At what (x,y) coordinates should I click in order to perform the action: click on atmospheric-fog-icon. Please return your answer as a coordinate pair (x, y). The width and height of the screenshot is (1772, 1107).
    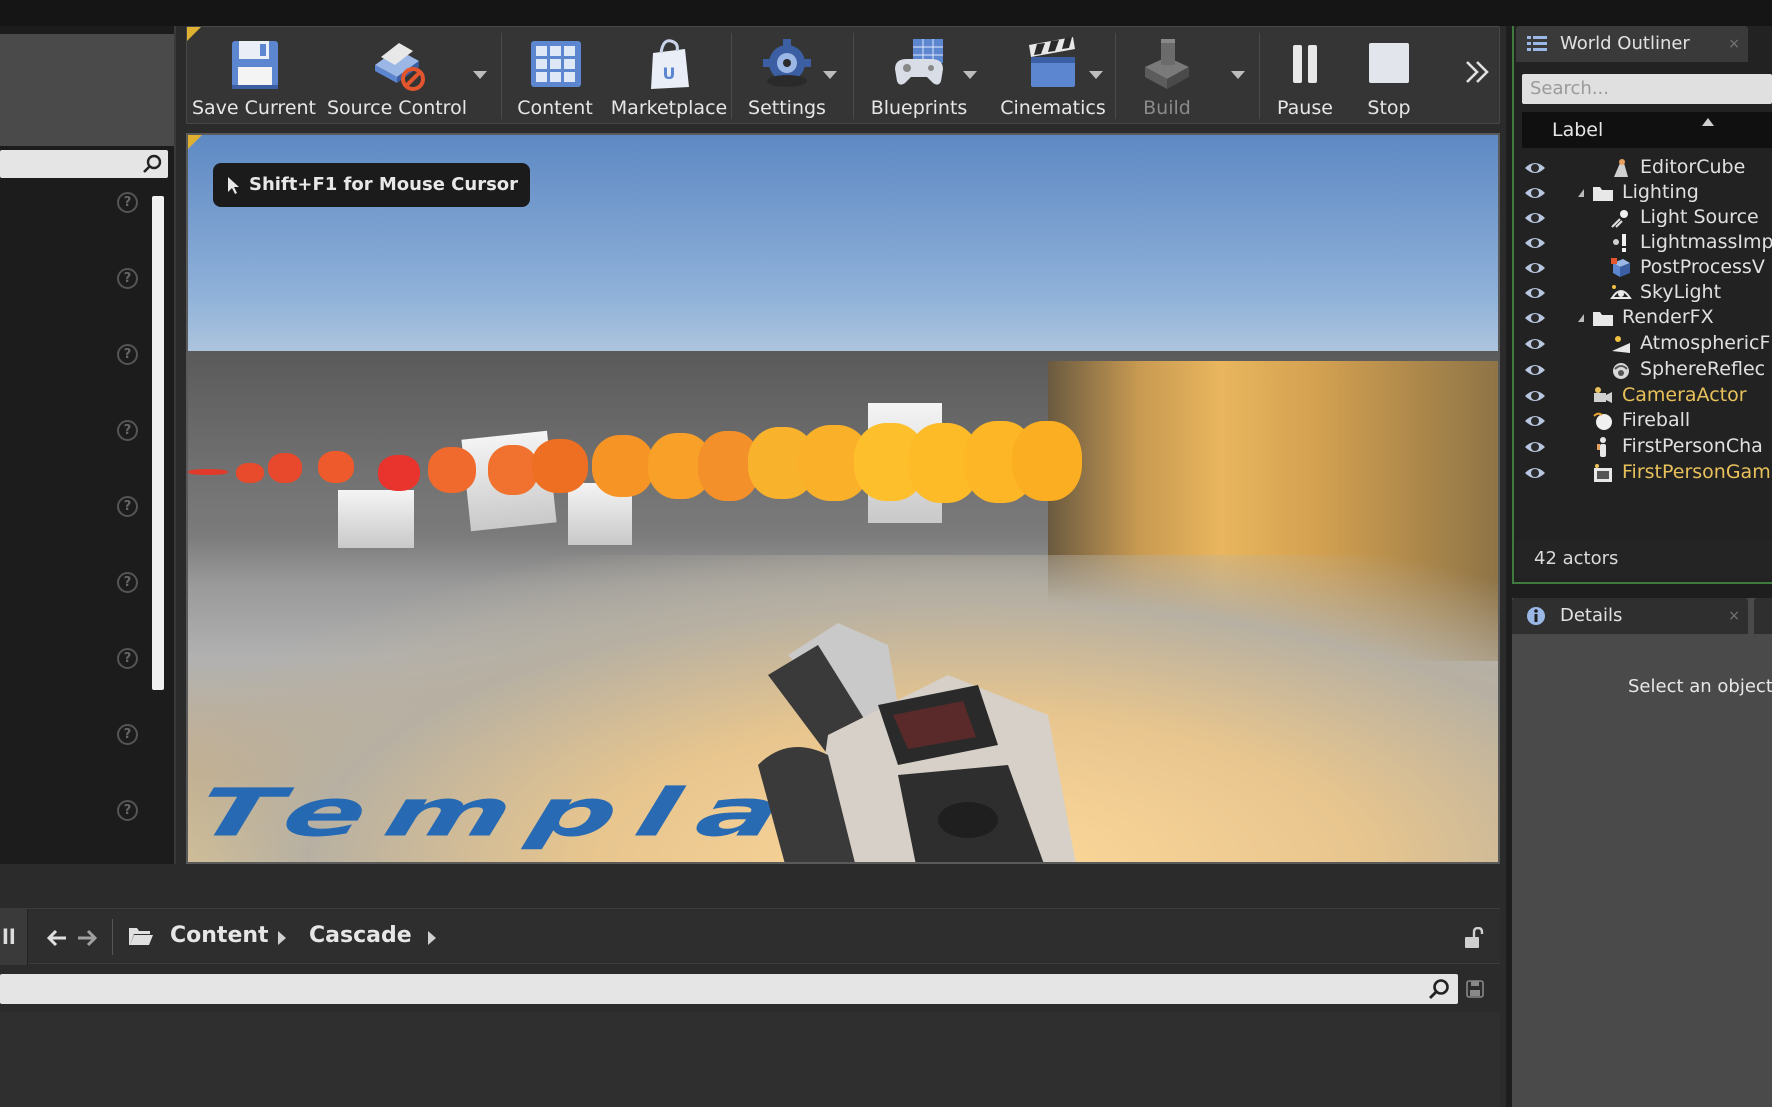
    Looking at the image, I should click on (1621, 344).